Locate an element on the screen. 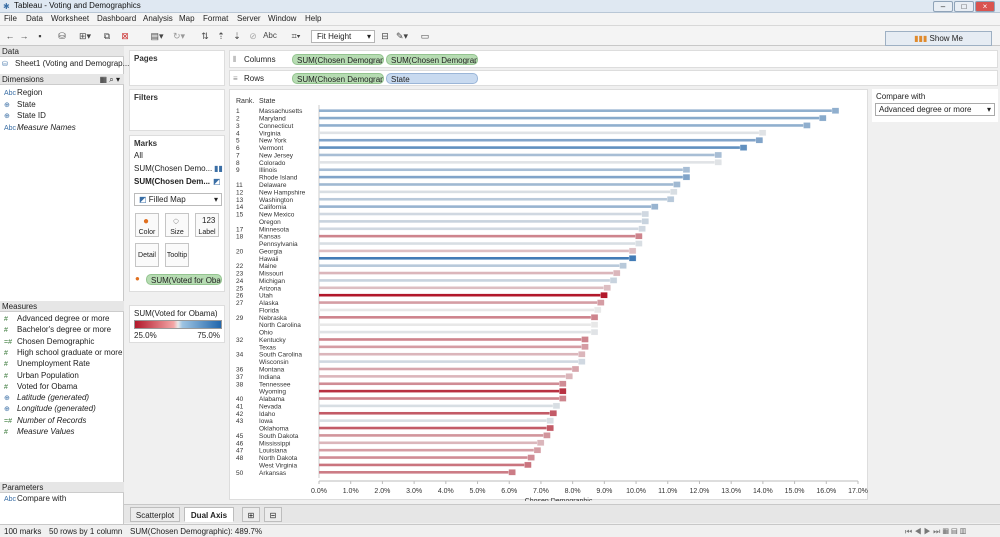 The image size is (1000, 537). measure-field: # Measure Values is located at coordinates (39, 431).